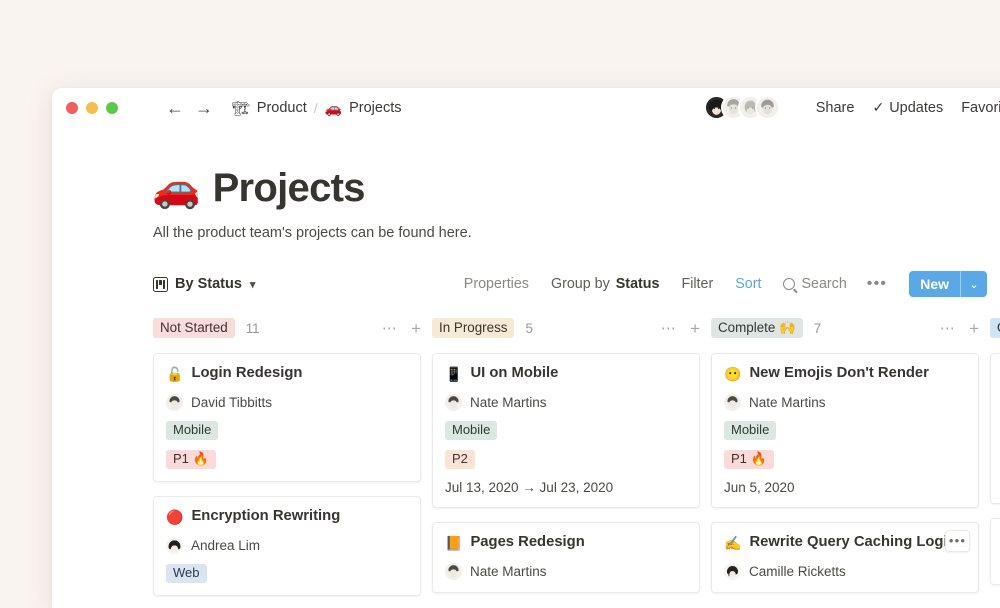  I want to click on status-badge: Not Started, so click(194, 328).